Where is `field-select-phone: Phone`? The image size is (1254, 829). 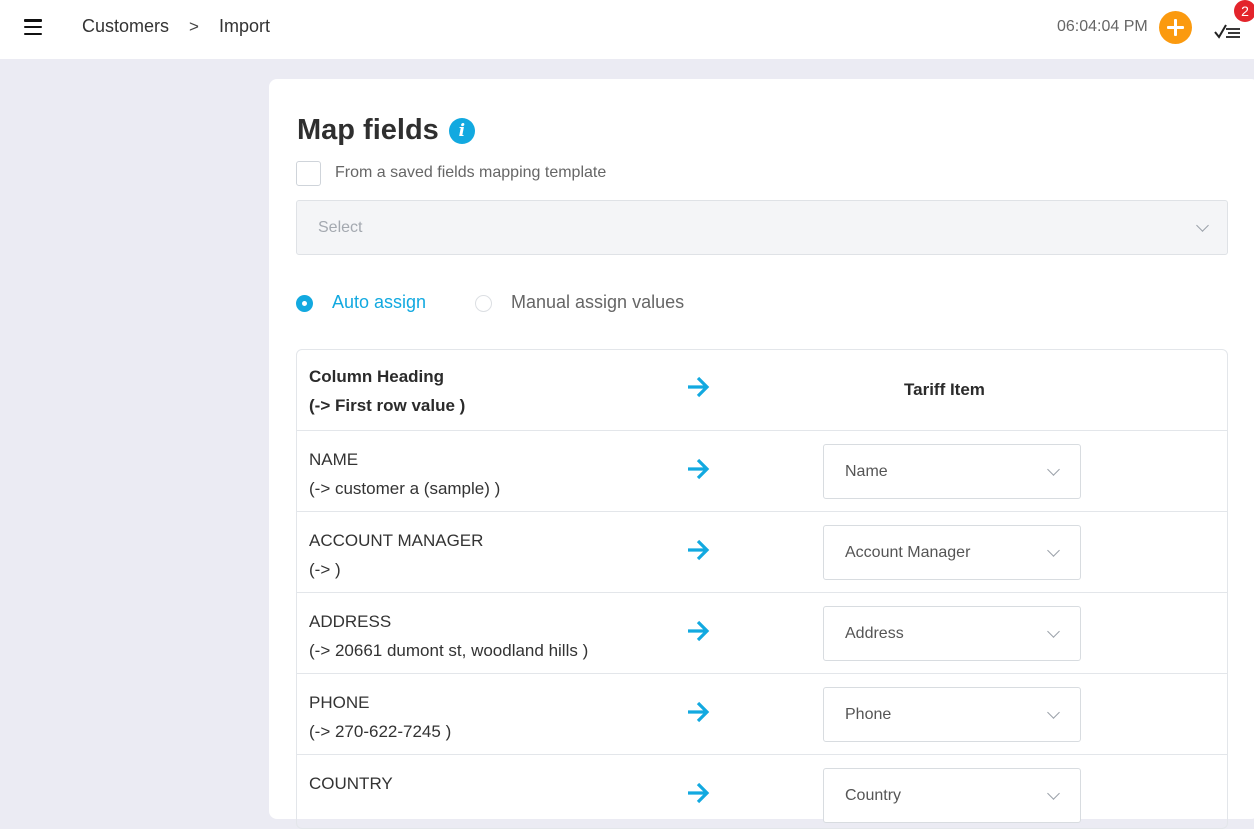 field-select-phone: Phone is located at coordinates (952, 714).